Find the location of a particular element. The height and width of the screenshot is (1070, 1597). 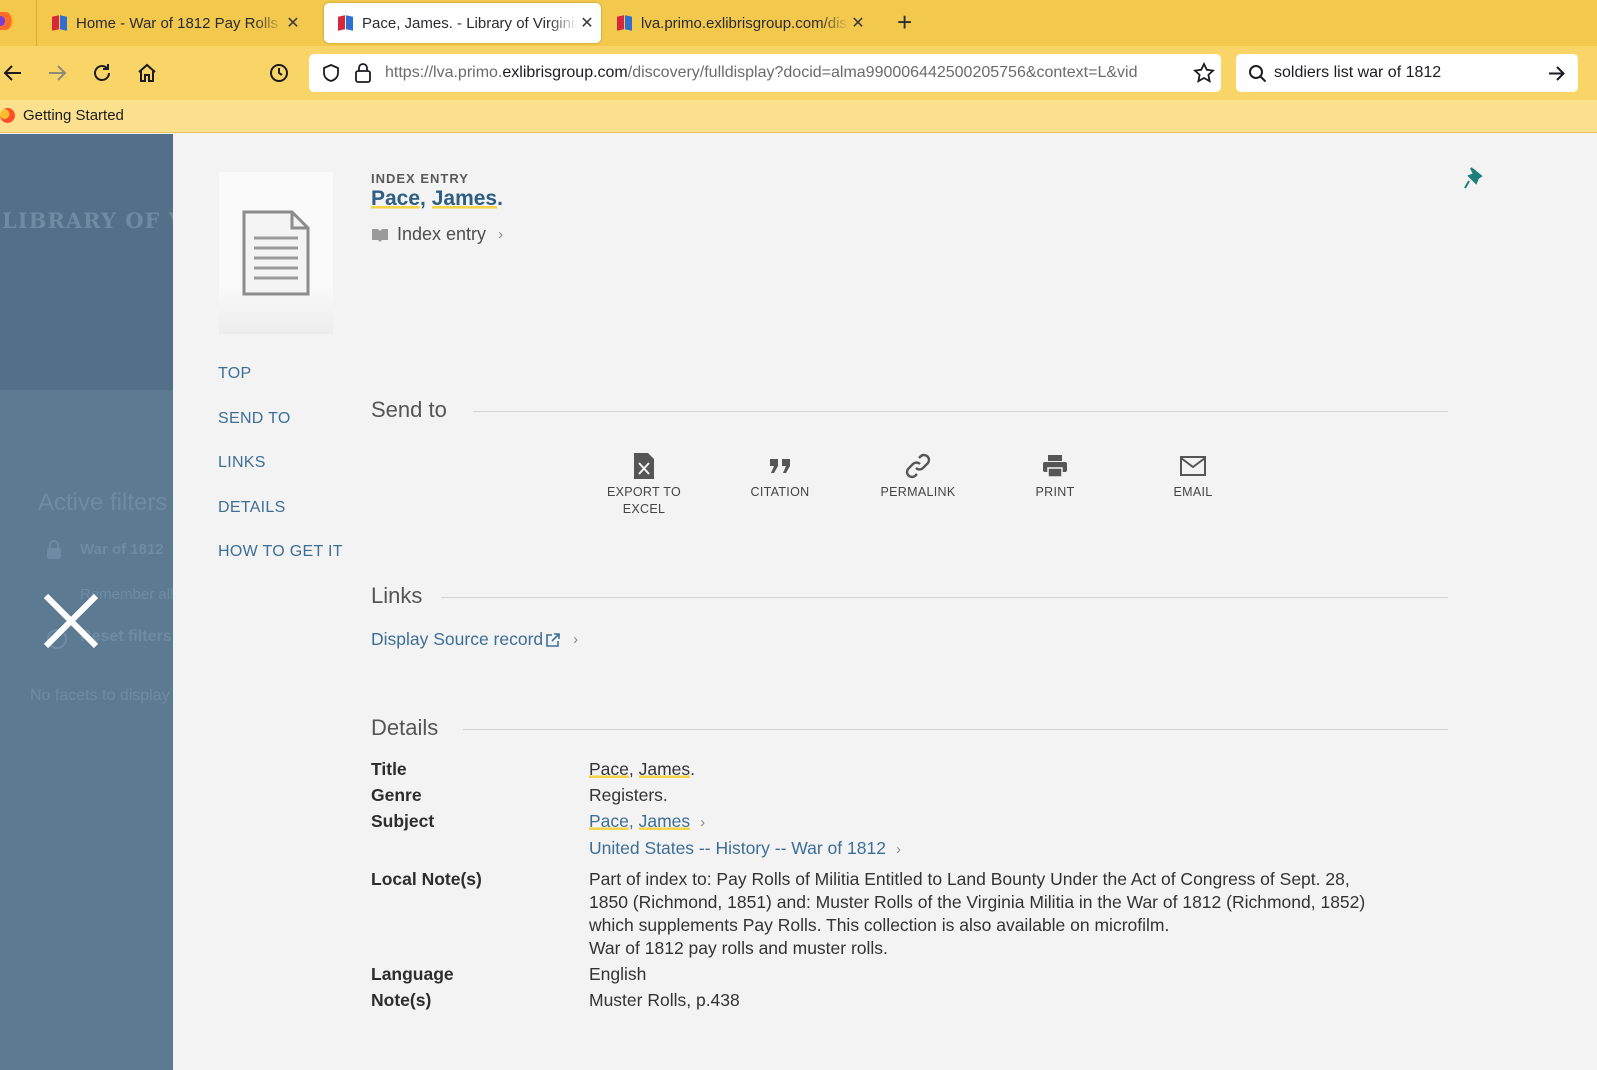

detail-label: Title is located at coordinates (389, 769).